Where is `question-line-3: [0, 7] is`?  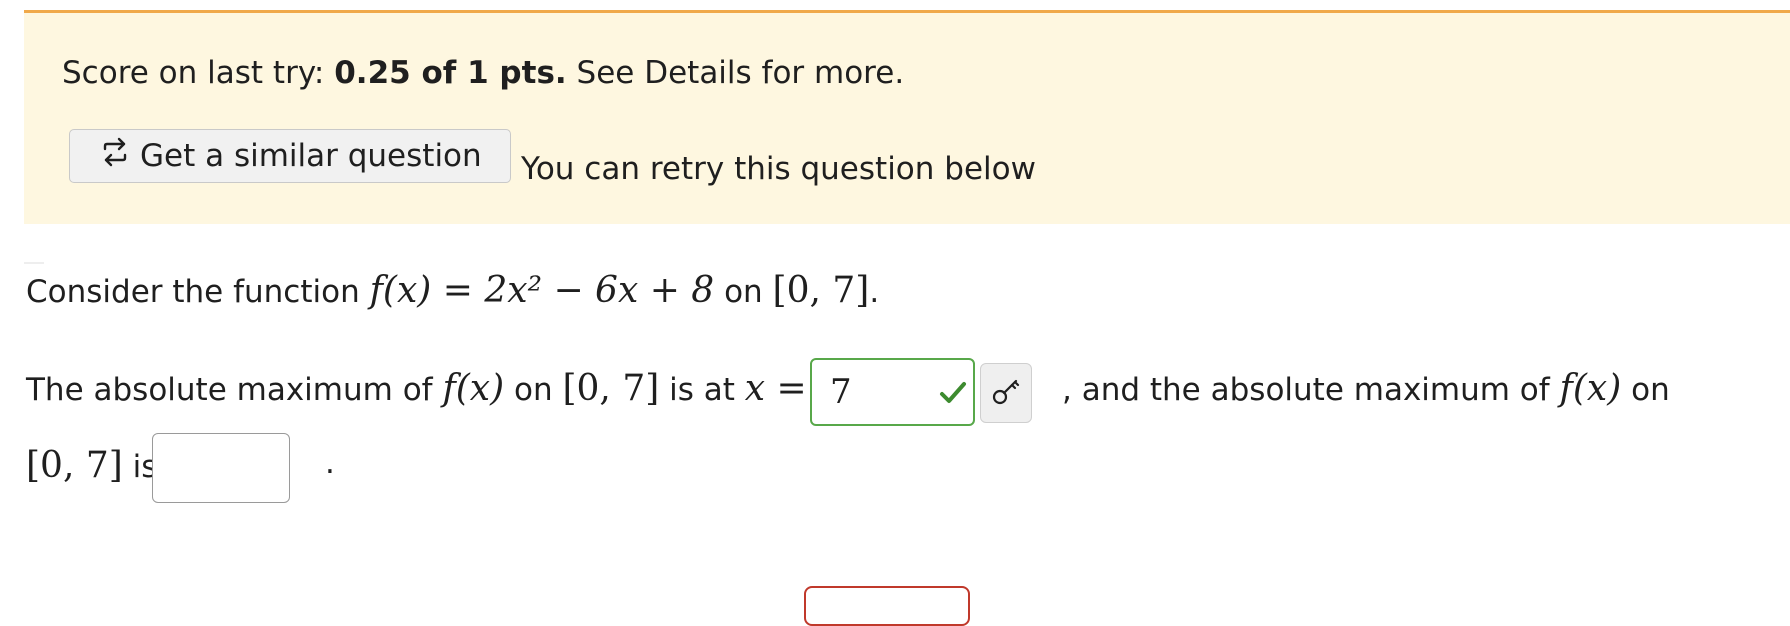
question-line-3: [0, 7] is is located at coordinates (91, 465).